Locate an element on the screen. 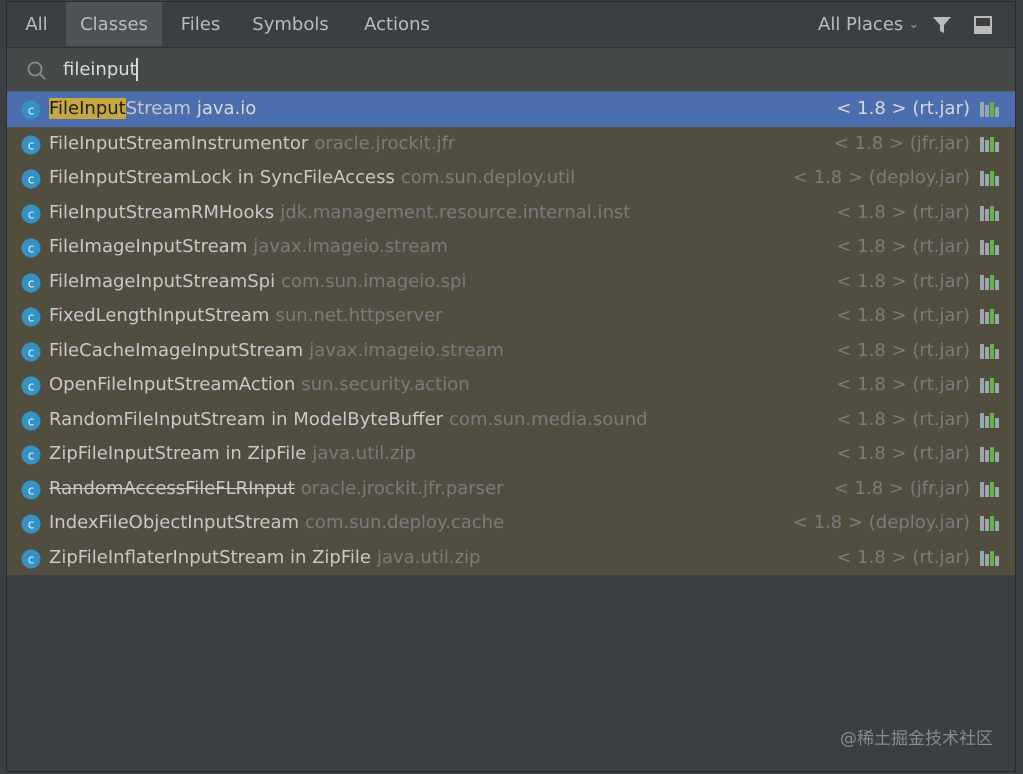 The width and height of the screenshot is (1023, 774). result-location: < 1.8 > (deploy.jar) is located at coordinates (881, 522).